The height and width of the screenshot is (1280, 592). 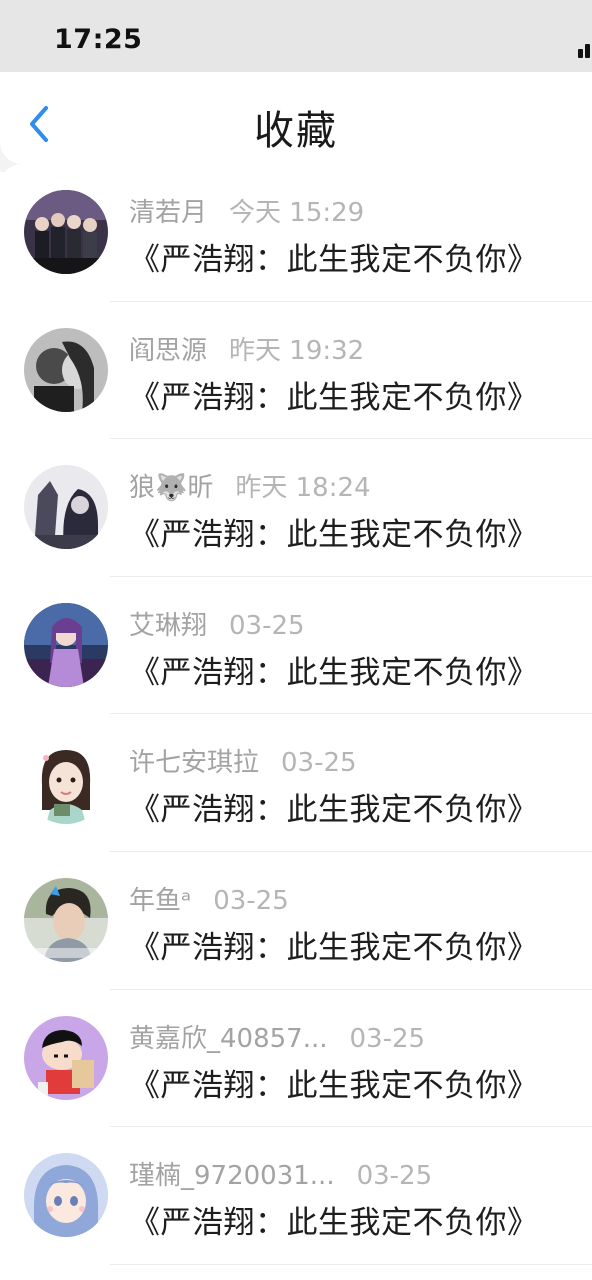 What do you see at coordinates (297, 213) in the screenshot?
I see `timestamp: 今天 15:29` at bounding box center [297, 213].